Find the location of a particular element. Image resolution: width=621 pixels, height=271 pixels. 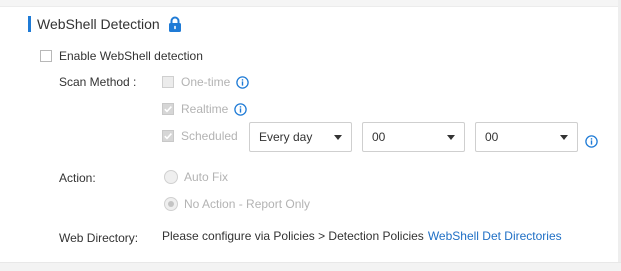

scheduled-label: Scheduled is located at coordinates (209, 136).